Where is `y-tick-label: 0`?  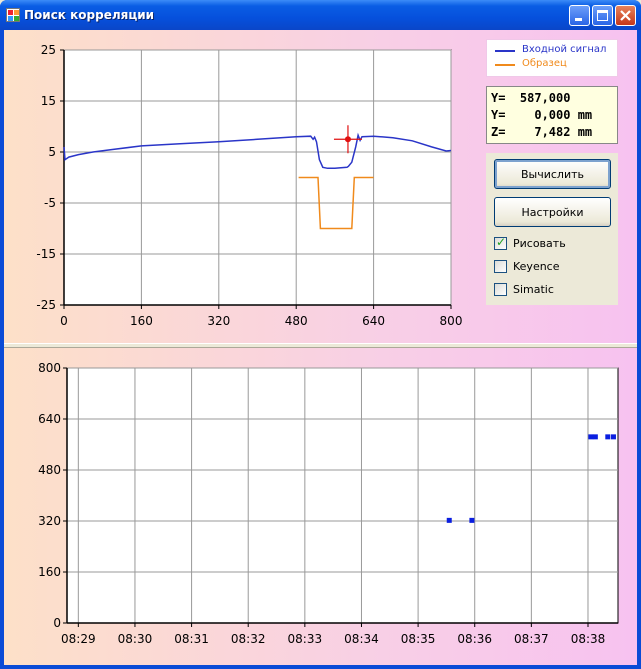
y-tick-label: 0 is located at coordinates (57, 623).